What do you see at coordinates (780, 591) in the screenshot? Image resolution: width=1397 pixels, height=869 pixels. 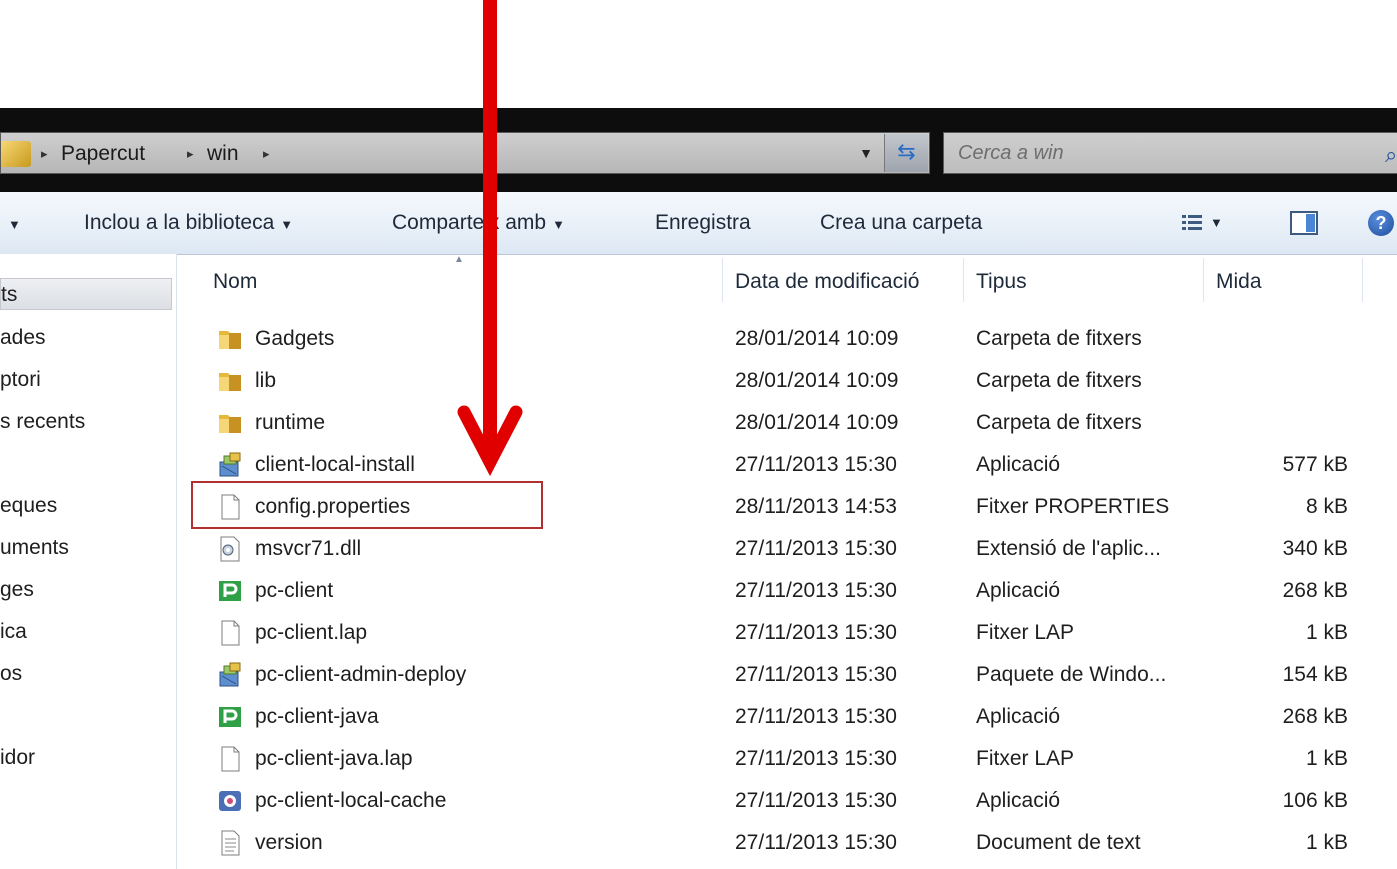 I see `table-row: pc-client 27/11/2013 15:30 Aplicació 268 kB` at bounding box center [780, 591].